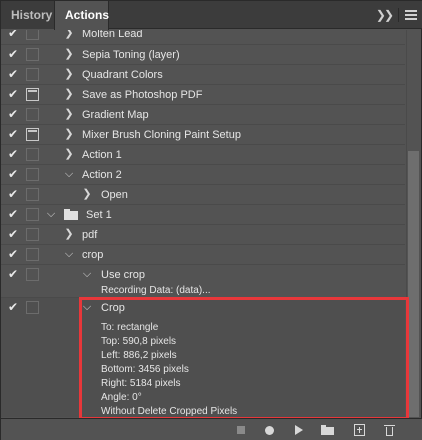 The height and width of the screenshot is (440, 422). What do you see at coordinates (203, 154) in the screenshot?
I see `list-item: ✔ ❯ Action 1` at bounding box center [203, 154].